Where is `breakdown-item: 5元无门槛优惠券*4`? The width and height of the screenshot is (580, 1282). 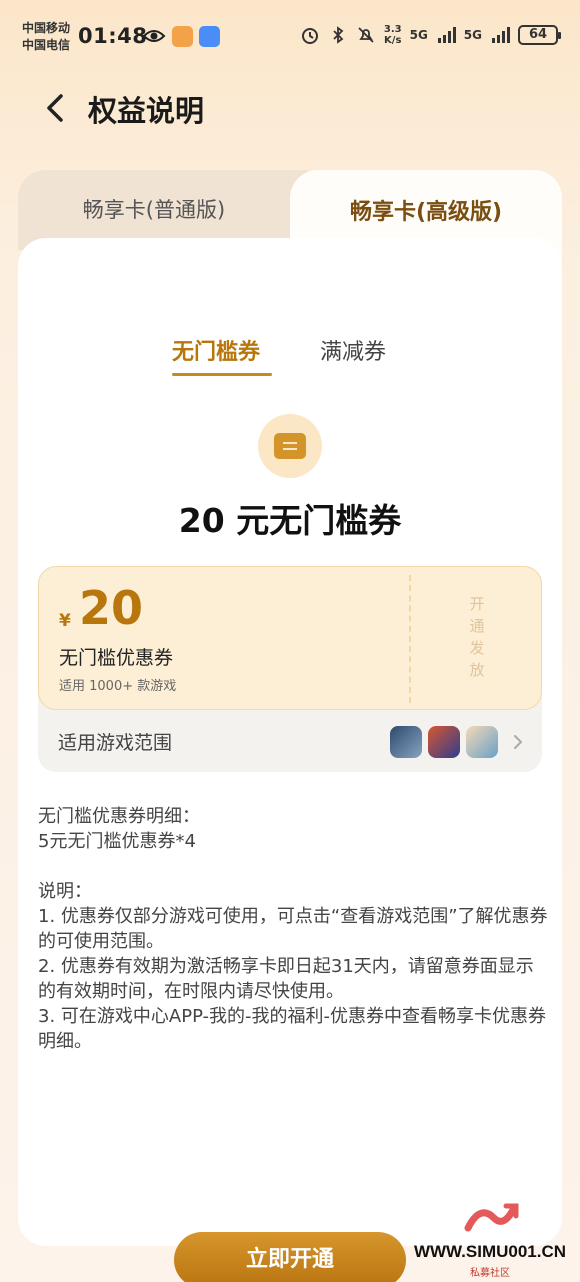 breakdown-item: 5元无门槛优惠券*4 is located at coordinates (117, 841).